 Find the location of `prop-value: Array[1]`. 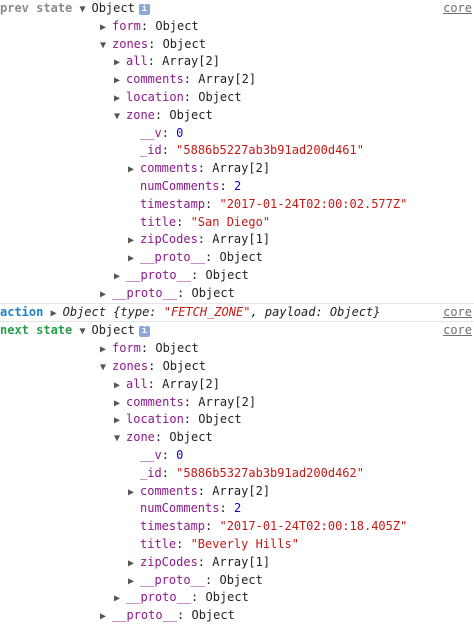

prop-value: Array[1] is located at coordinates (241, 561).